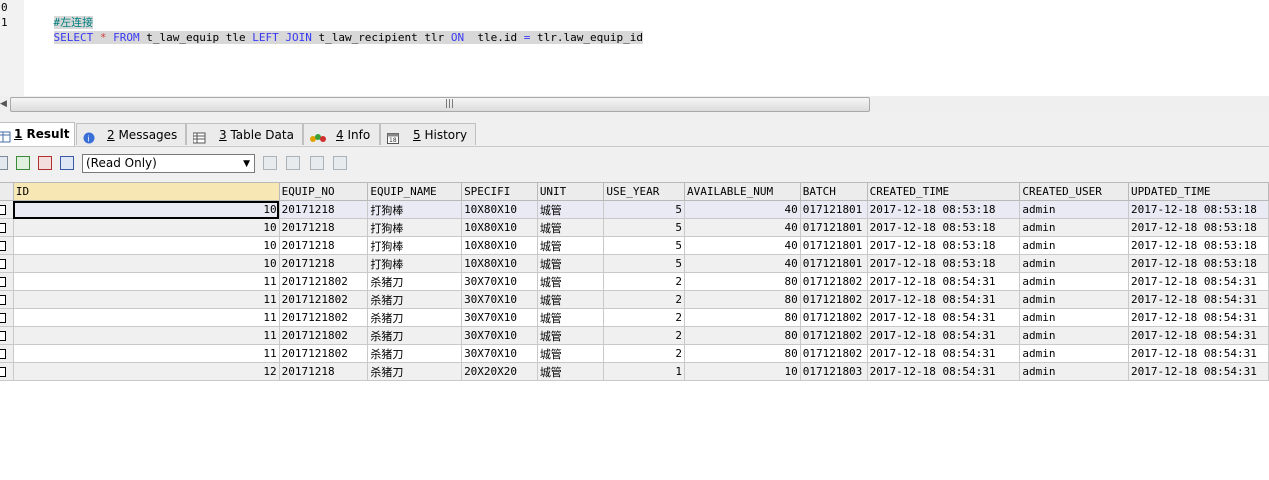  I want to click on cell-batch: 017121803, so click(833, 371).